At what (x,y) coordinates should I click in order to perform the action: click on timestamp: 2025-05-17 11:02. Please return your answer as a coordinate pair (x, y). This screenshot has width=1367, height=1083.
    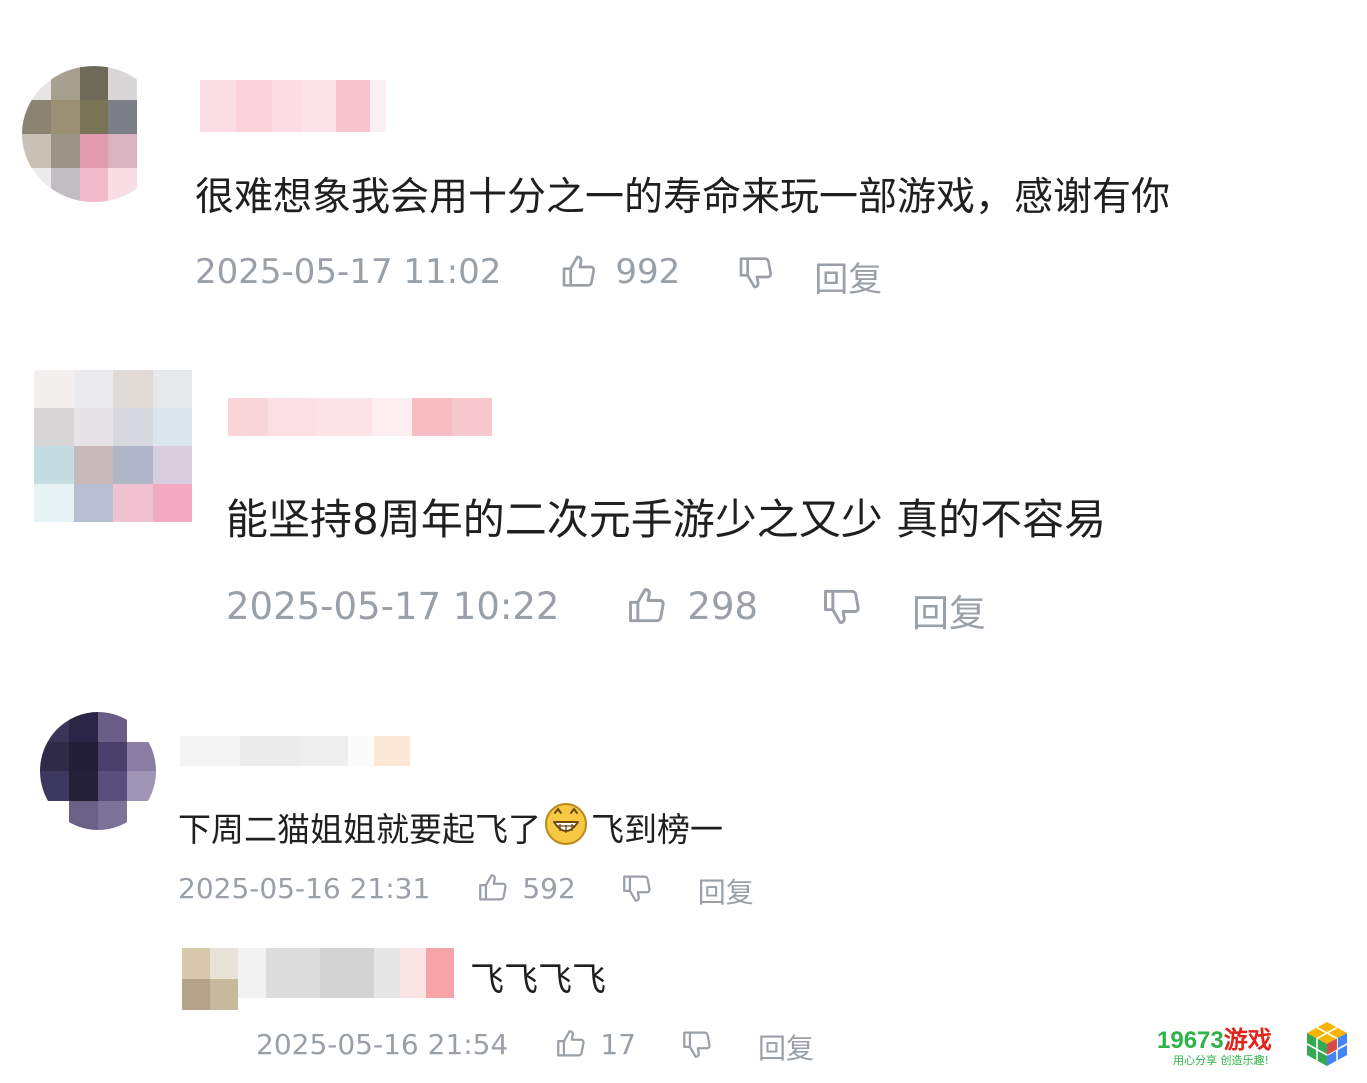
    Looking at the image, I should click on (348, 272).